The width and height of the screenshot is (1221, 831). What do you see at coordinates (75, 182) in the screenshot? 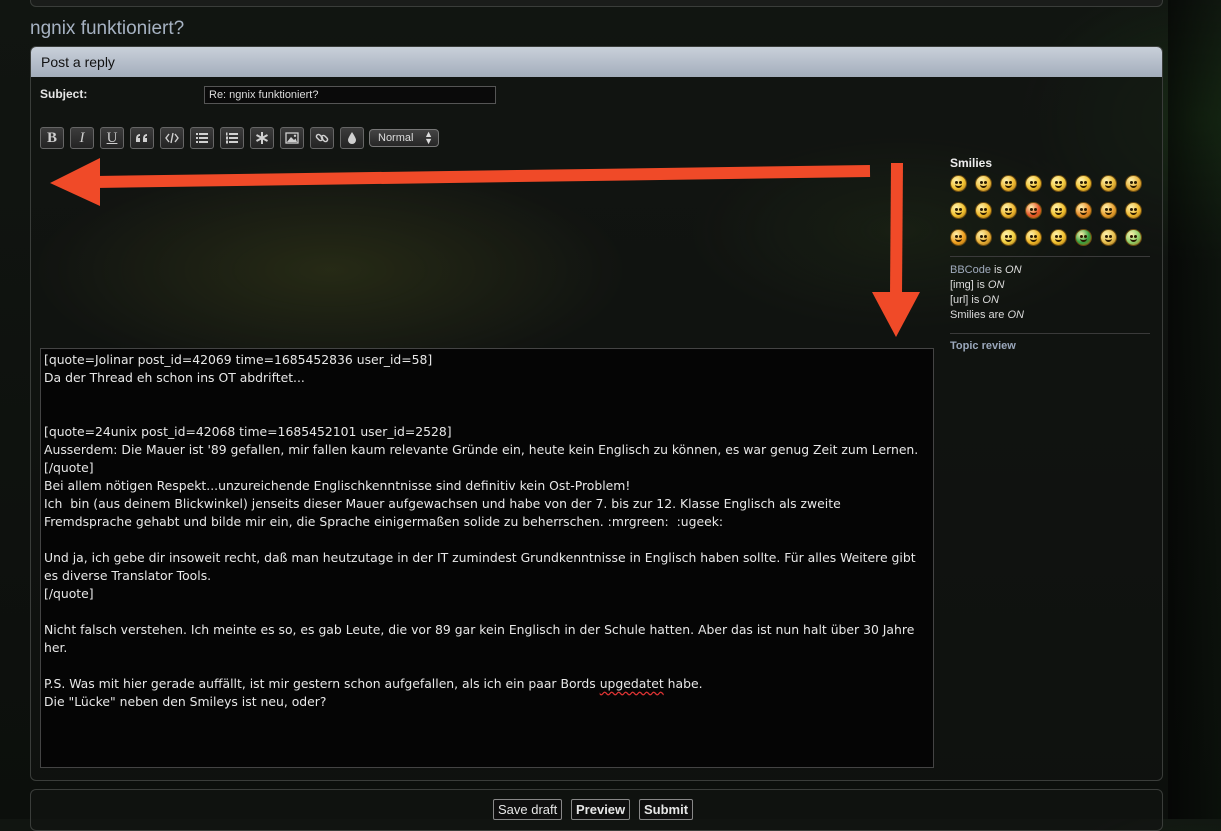
I see `arrow-left-head` at bounding box center [75, 182].